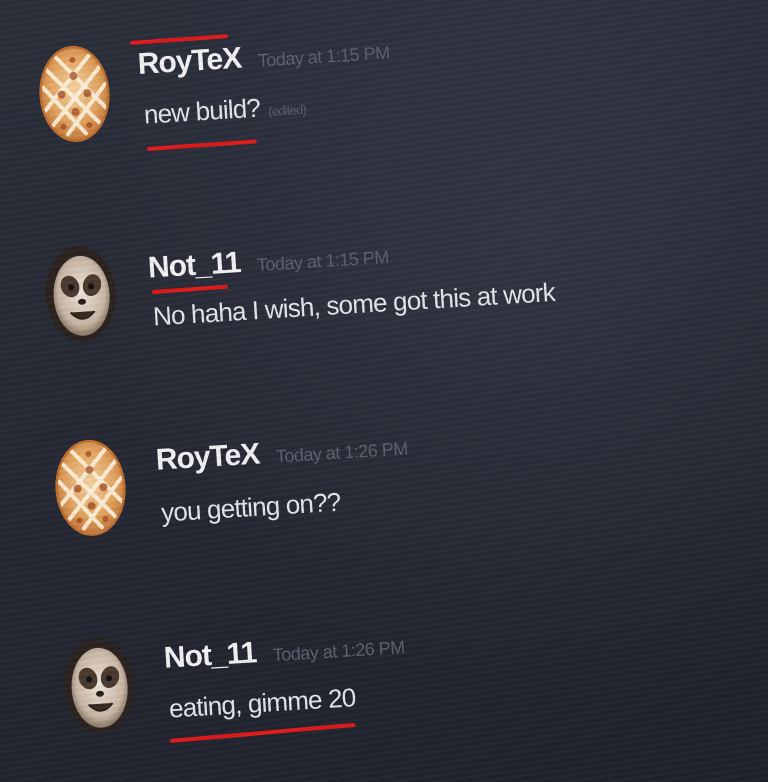  I want to click on message-body: you getting on??, so click(251, 507).